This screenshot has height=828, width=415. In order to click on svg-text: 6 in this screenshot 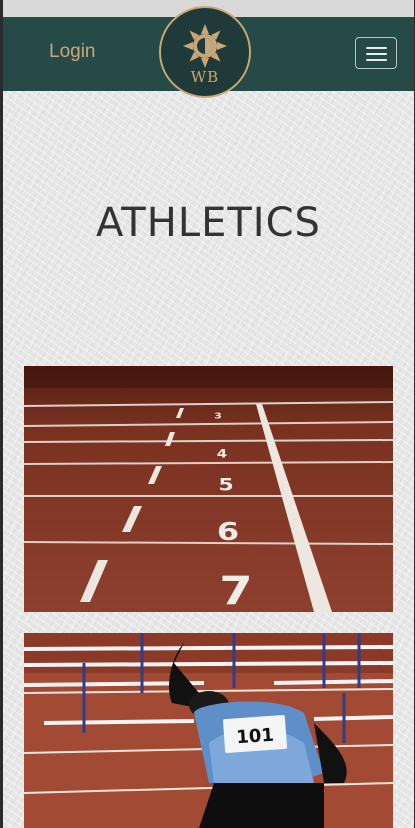, I will do `click(228, 531)`.